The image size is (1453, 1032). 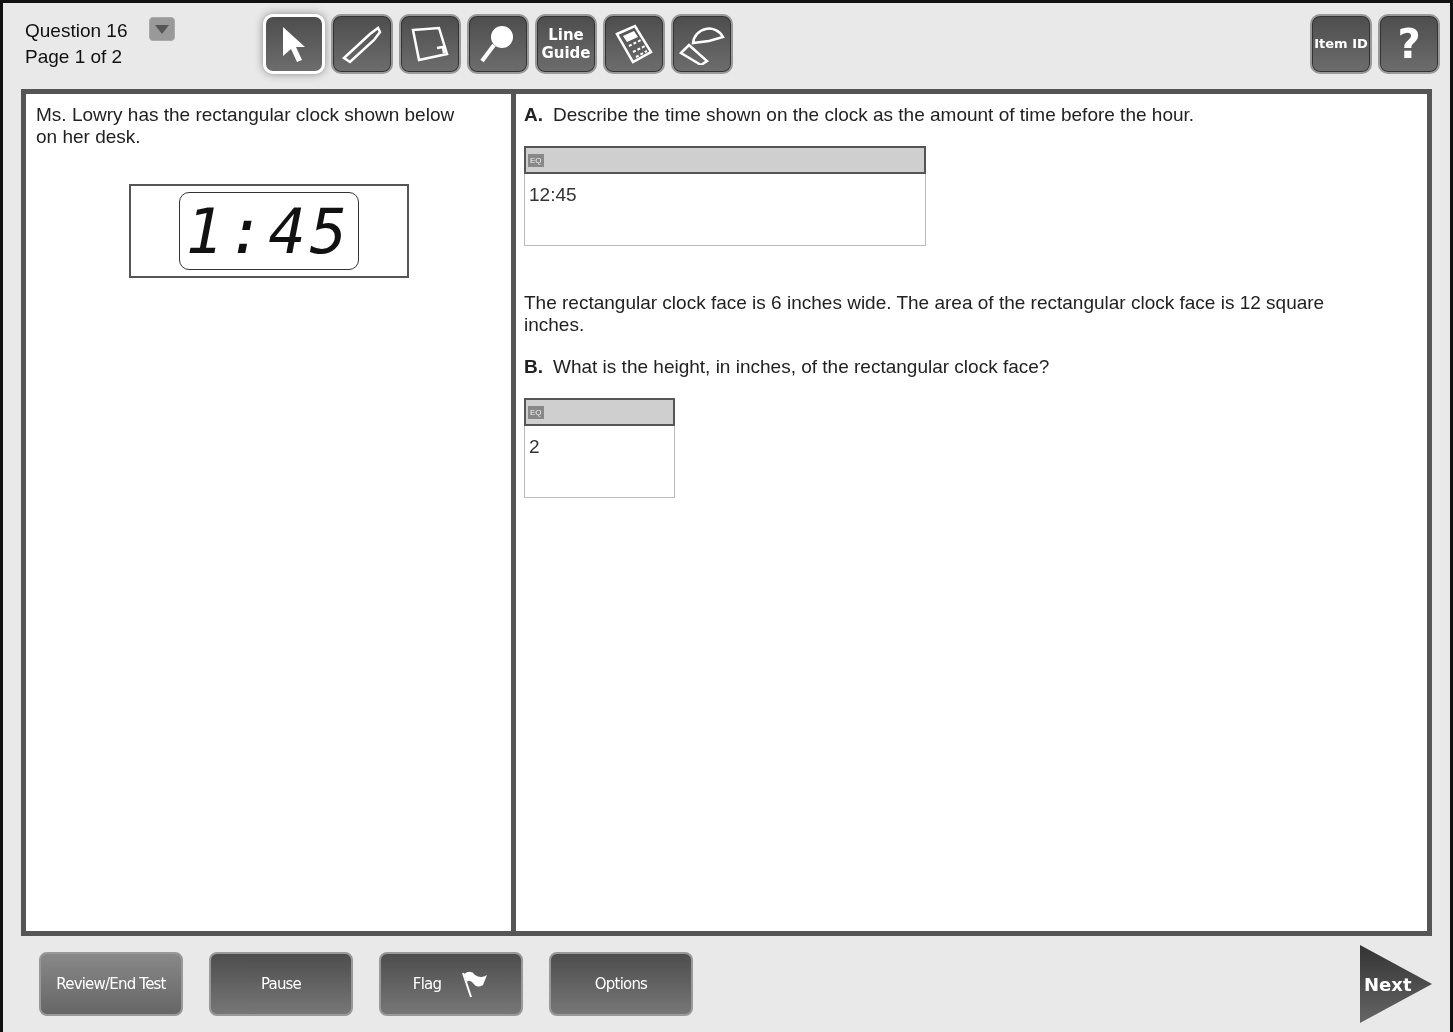 What do you see at coordinates (451, 984) in the screenshot?
I see `footer-button: Flag` at bounding box center [451, 984].